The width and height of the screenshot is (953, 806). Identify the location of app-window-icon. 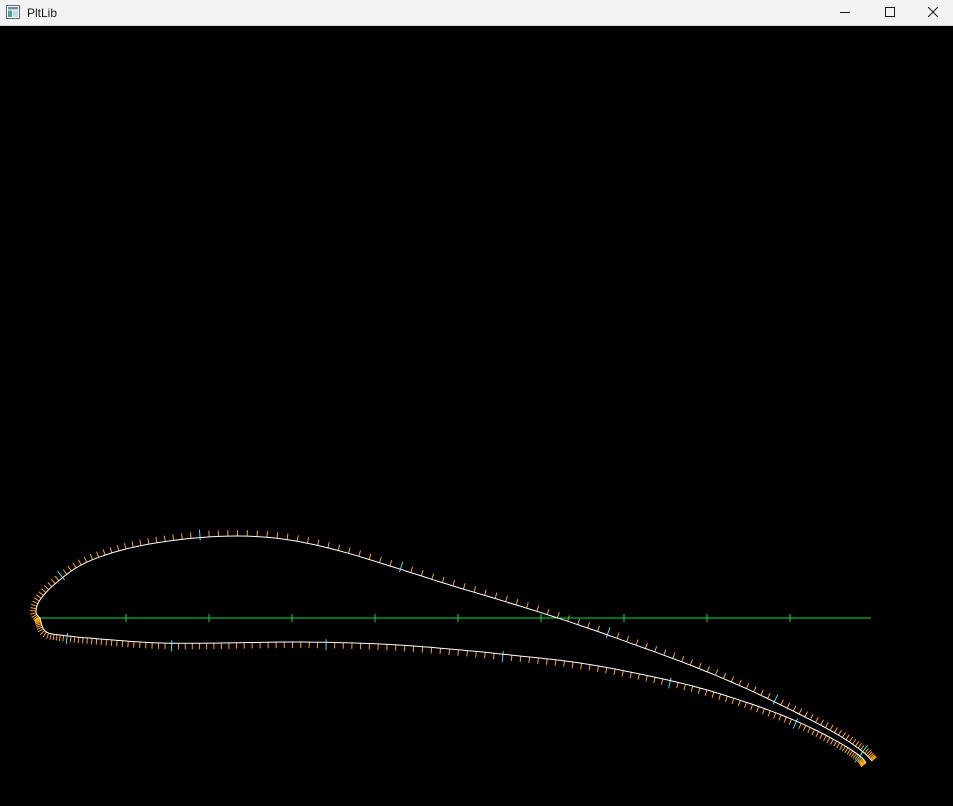
(13, 12).